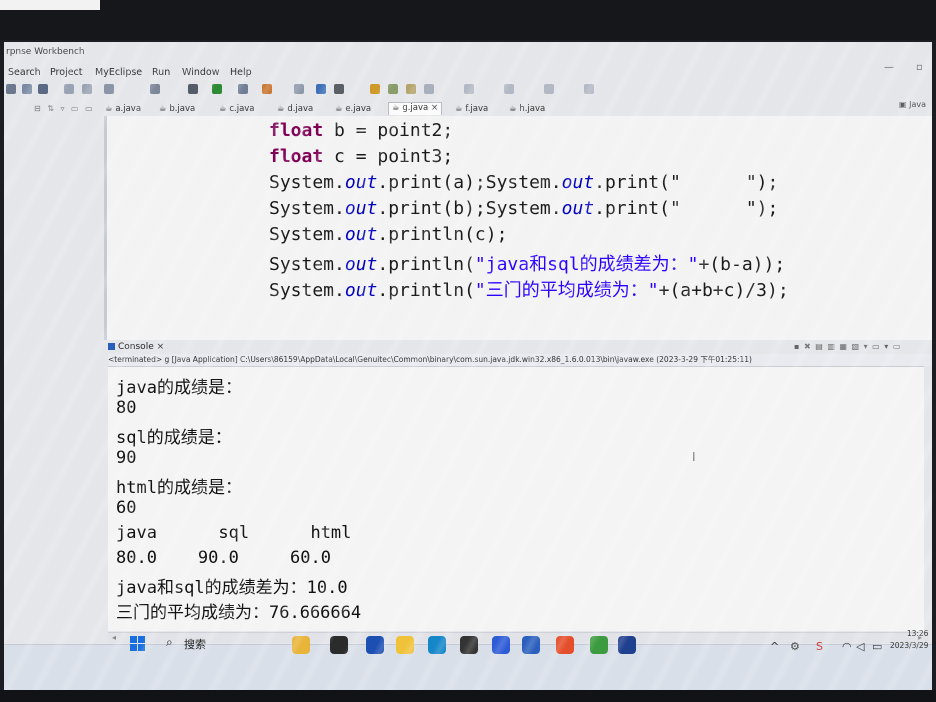 The height and width of the screenshot is (702, 936). I want to click on close-tab-icon: ×, so click(434, 108).